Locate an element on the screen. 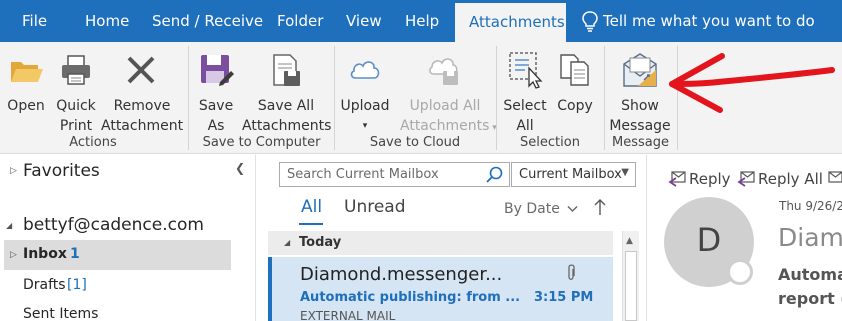 This screenshot has width=842, height=321. save-all-label-2: Attachments is located at coordinates (287, 126).